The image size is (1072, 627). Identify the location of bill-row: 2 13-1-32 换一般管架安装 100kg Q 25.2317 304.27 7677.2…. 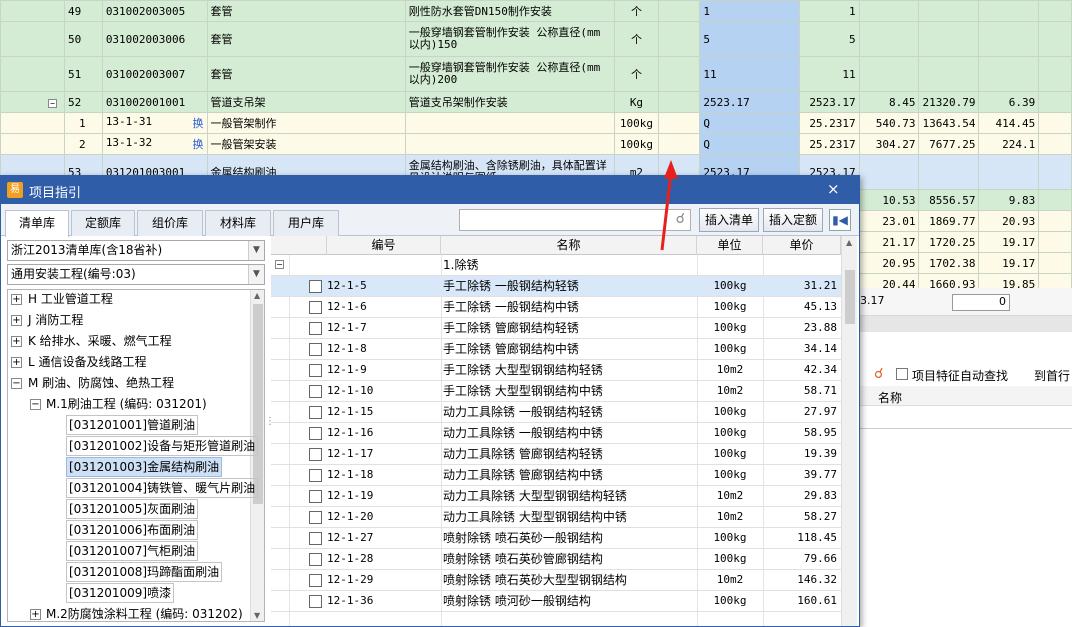
(536, 144).